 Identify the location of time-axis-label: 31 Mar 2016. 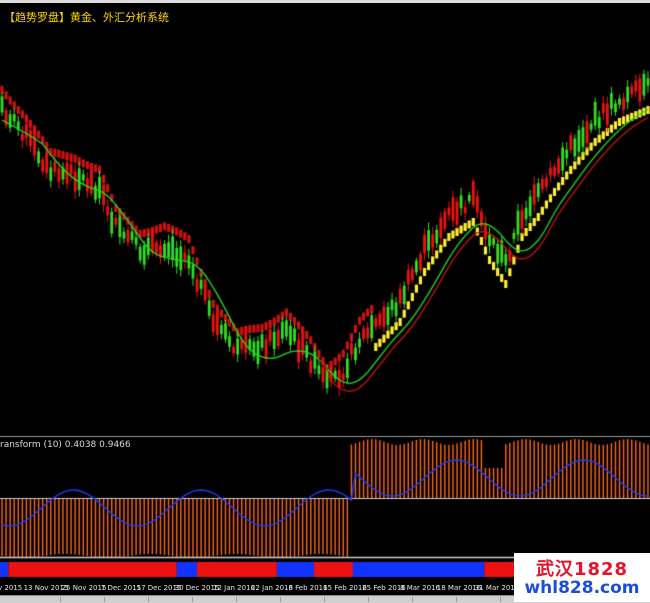
(497, 588).